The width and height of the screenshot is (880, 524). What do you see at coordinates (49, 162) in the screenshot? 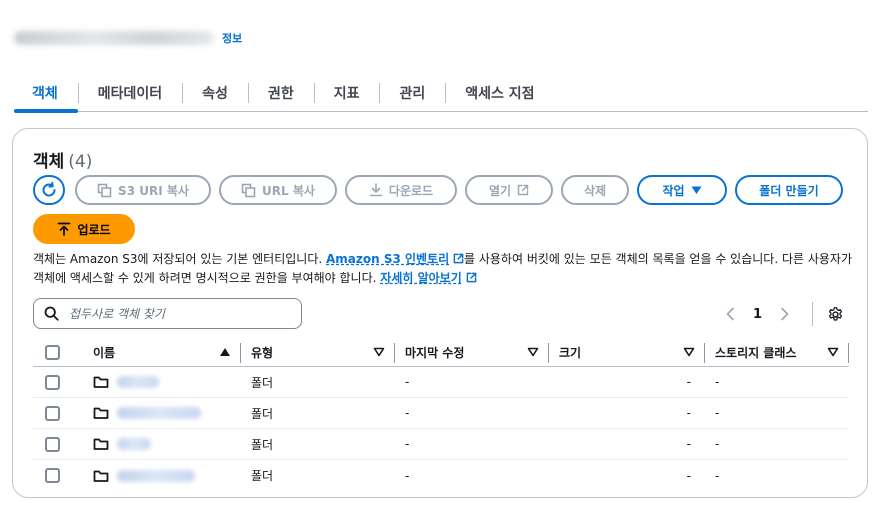
I see `objects-title-text: 객체` at bounding box center [49, 162].